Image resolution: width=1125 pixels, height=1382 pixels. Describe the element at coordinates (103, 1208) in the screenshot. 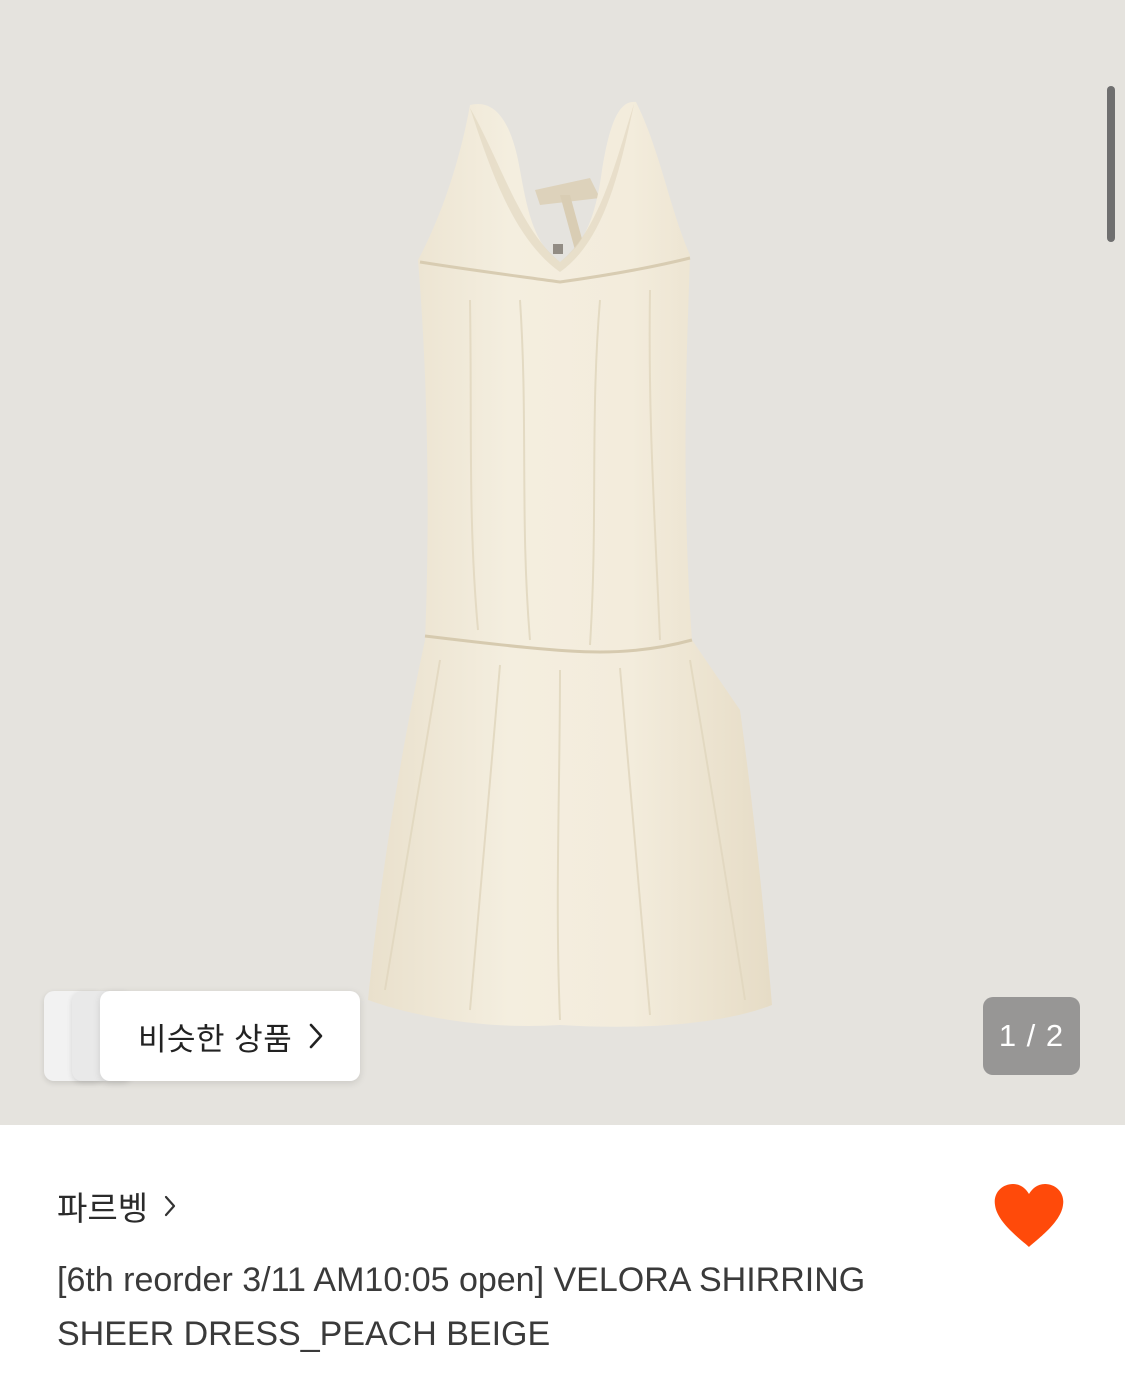

I see `brand-name: 파르벵` at that location.